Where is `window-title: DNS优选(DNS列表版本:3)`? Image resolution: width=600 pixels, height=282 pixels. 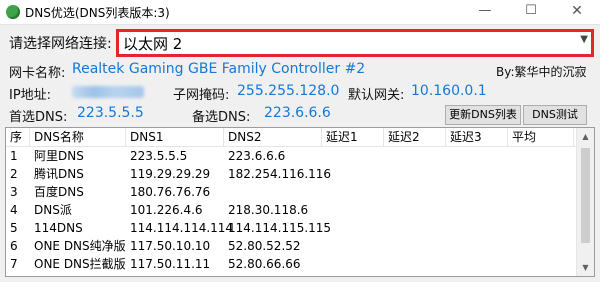 window-title: DNS优选(DNS列表版本:3) is located at coordinates (97, 13).